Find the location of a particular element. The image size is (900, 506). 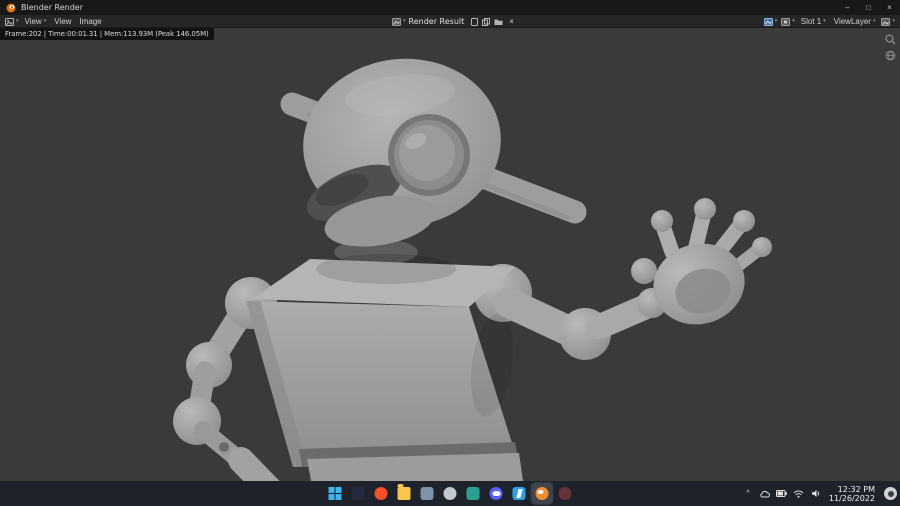

taskbar-app-voice is located at coordinates (450, 493).